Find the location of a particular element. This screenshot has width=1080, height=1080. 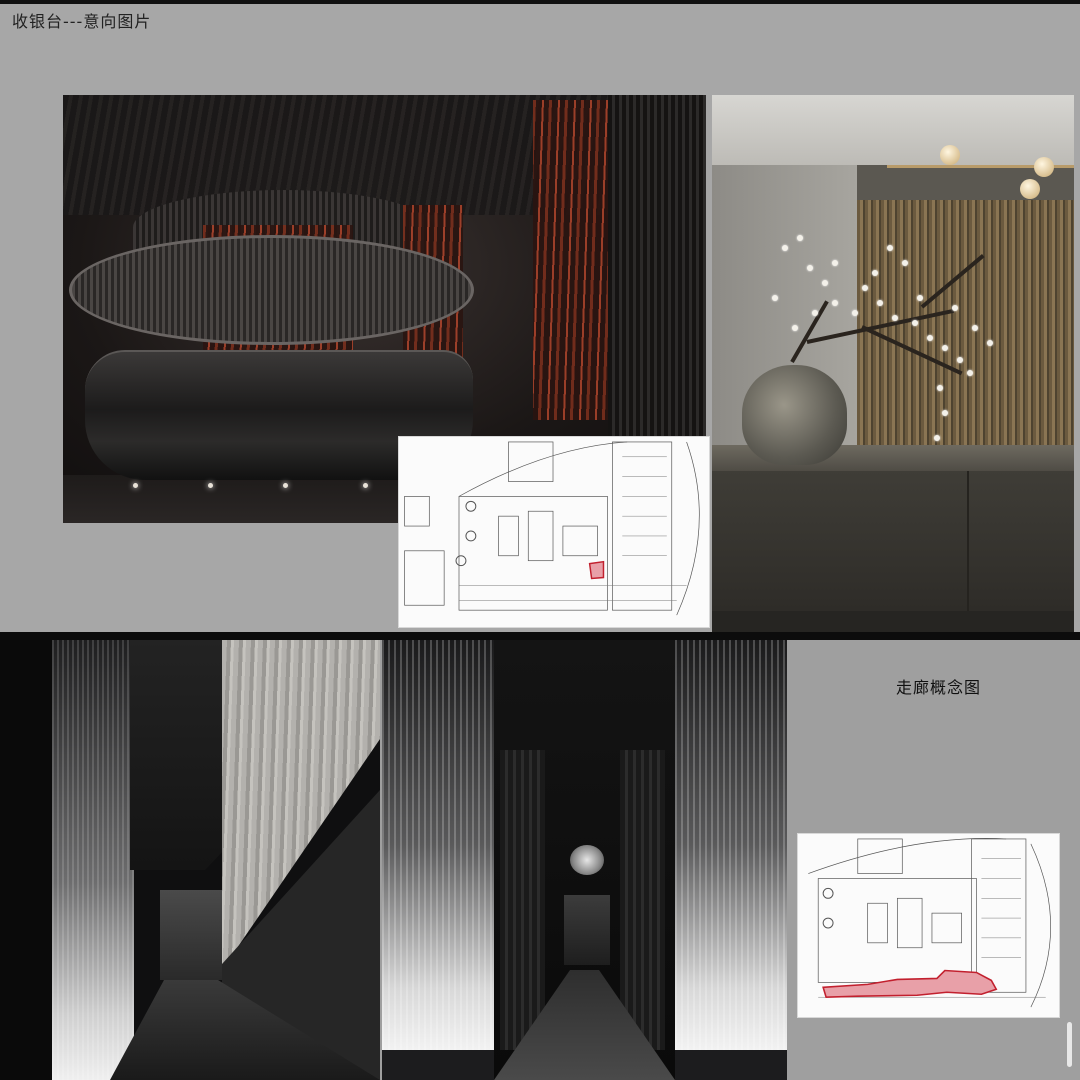

corridor-end is located at coordinates (191, 935).